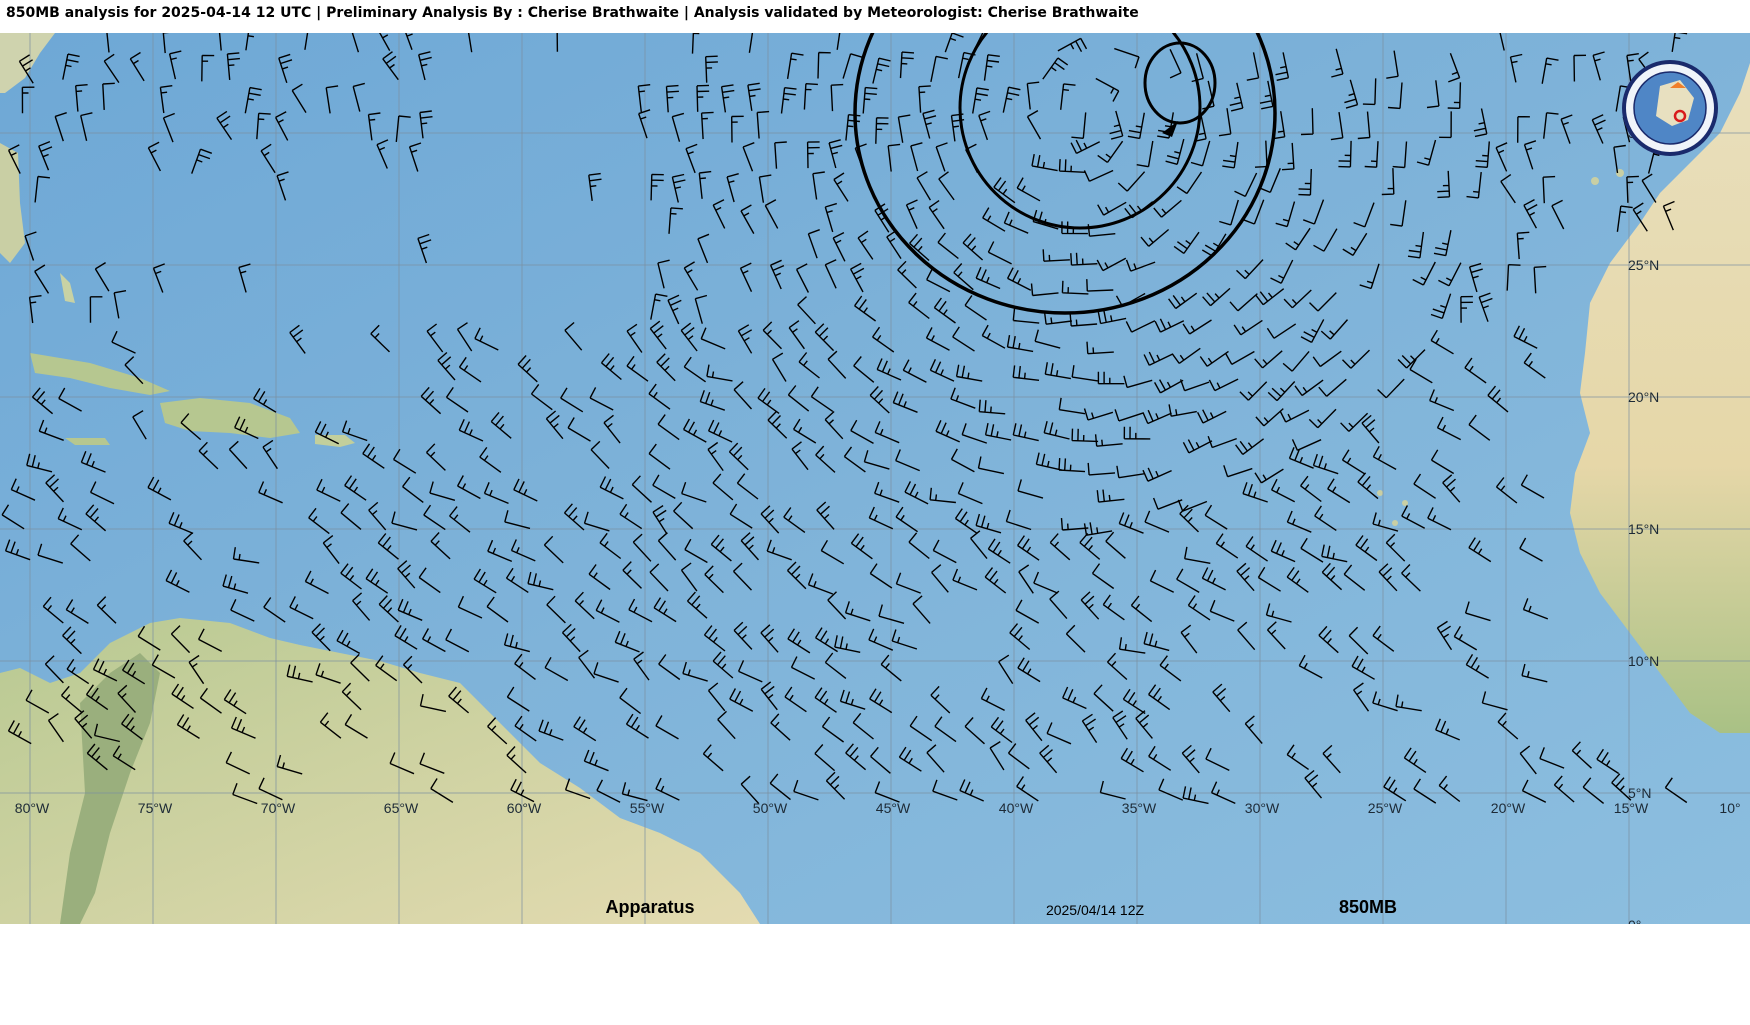 This screenshot has width=1750, height=1025. What do you see at coordinates (649, 907) in the screenshot?
I see `footer-apparatus: Apparatus` at bounding box center [649, 907].